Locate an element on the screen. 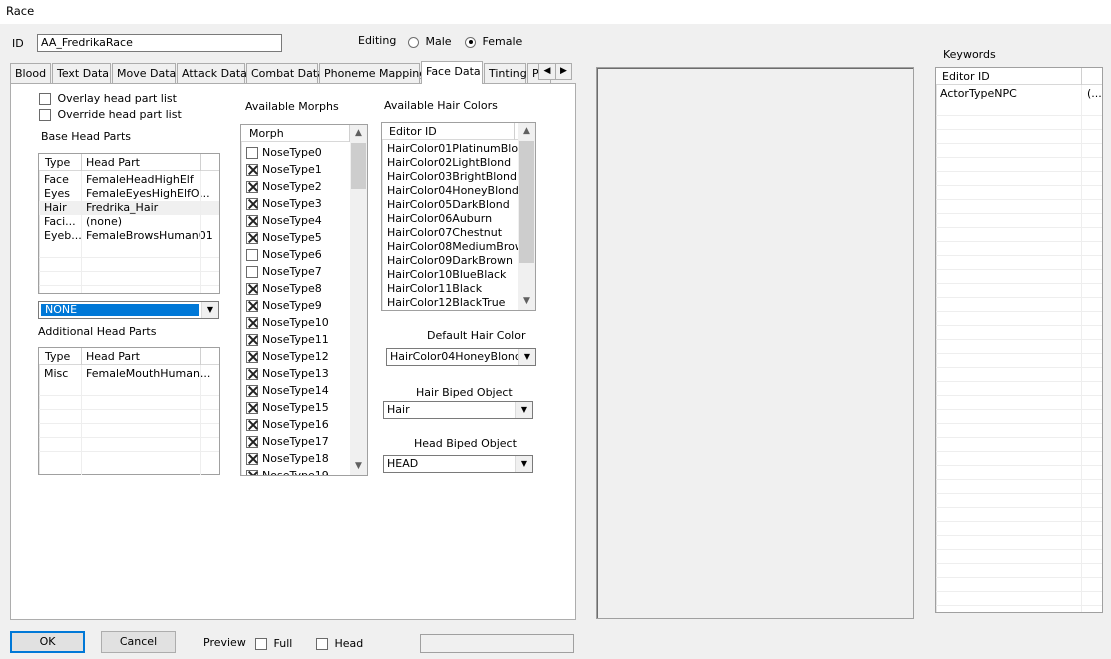  tab-phoneme-mapping: Phoneme Mapping is located at coordinates (372, 73).